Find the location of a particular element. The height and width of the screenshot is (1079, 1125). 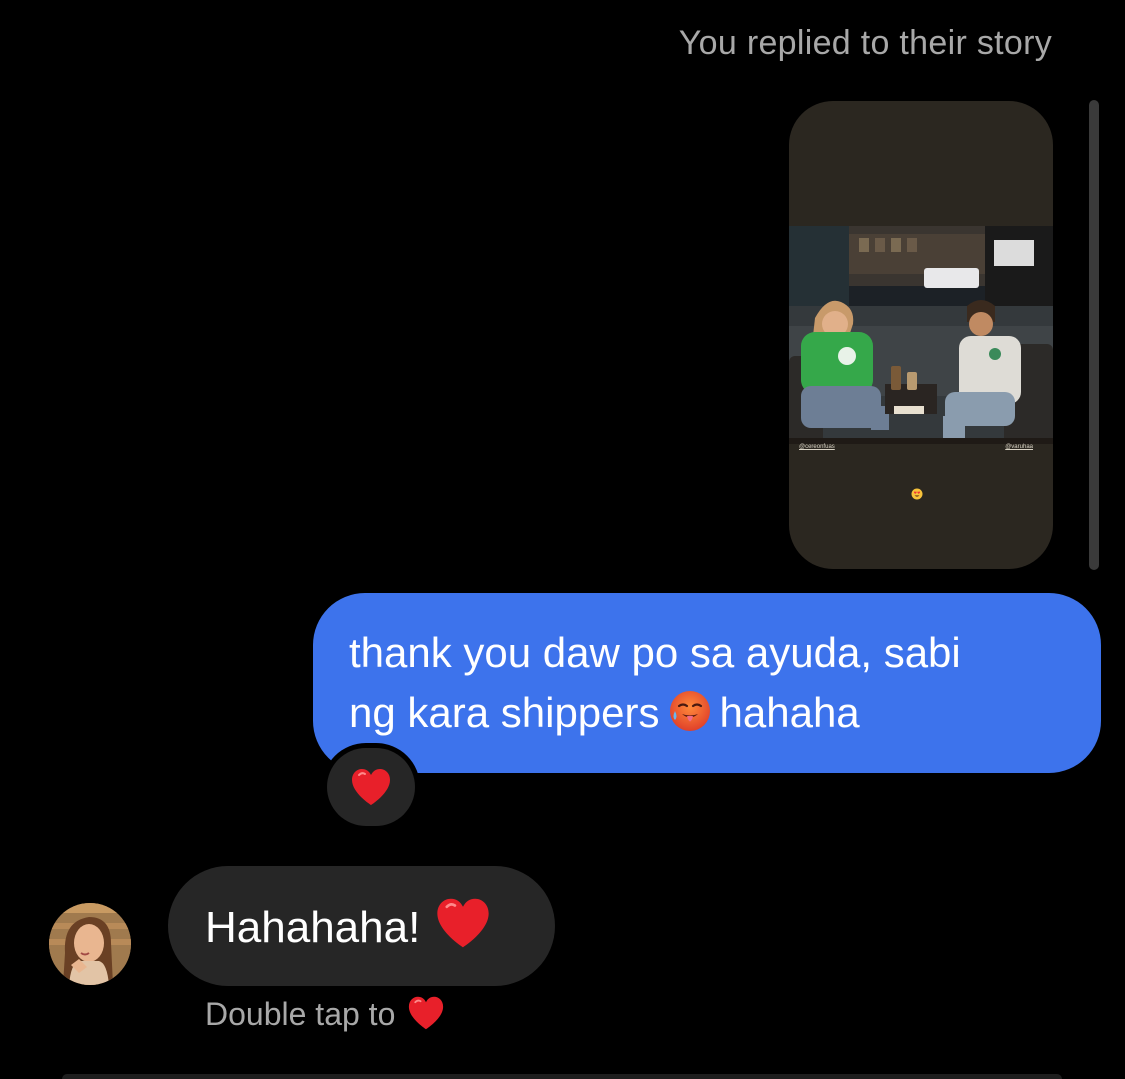

story-preview-card: @cereonfuas @varuhaa is located at coordinates (921, 335).